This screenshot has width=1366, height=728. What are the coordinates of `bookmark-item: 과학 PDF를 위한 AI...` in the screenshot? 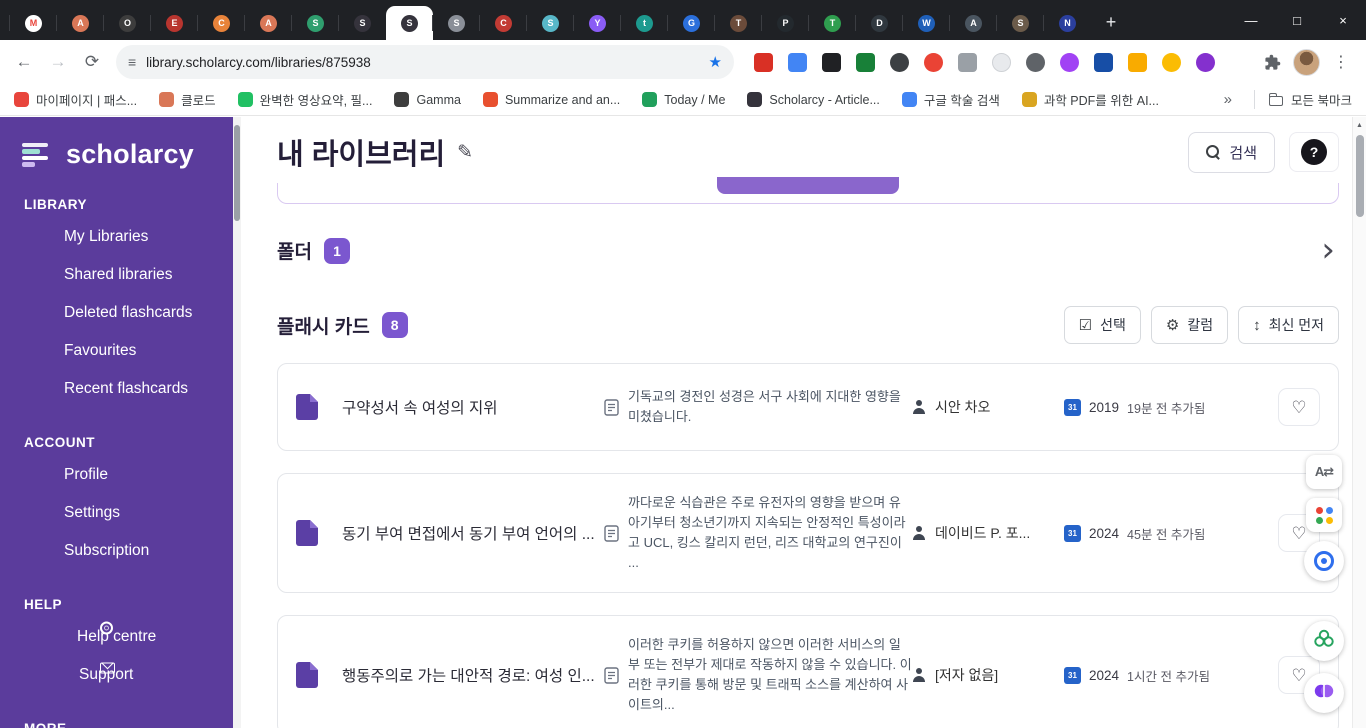 It's located at (1090, 99).